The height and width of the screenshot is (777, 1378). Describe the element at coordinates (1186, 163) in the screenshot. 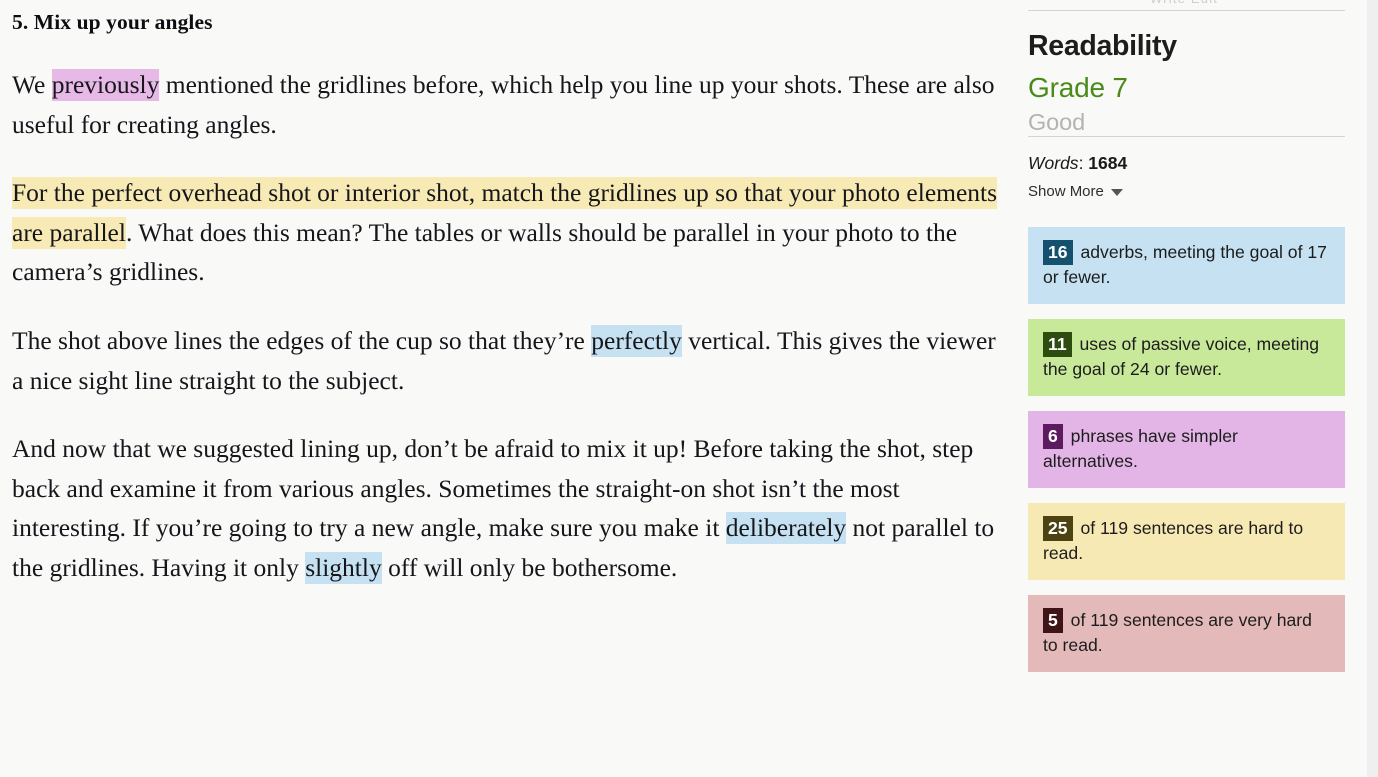

I see `word-count-line: Words: 1684` at that location.